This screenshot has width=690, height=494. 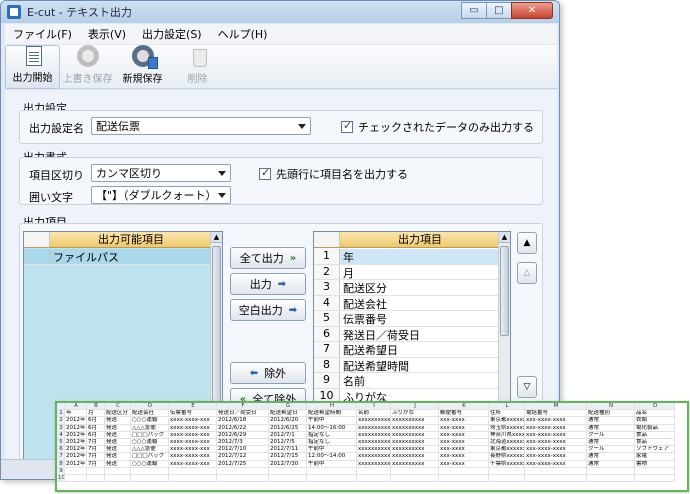 I want to click on triangle-down-outline-icon: ▽, so click(x=527, y=387).